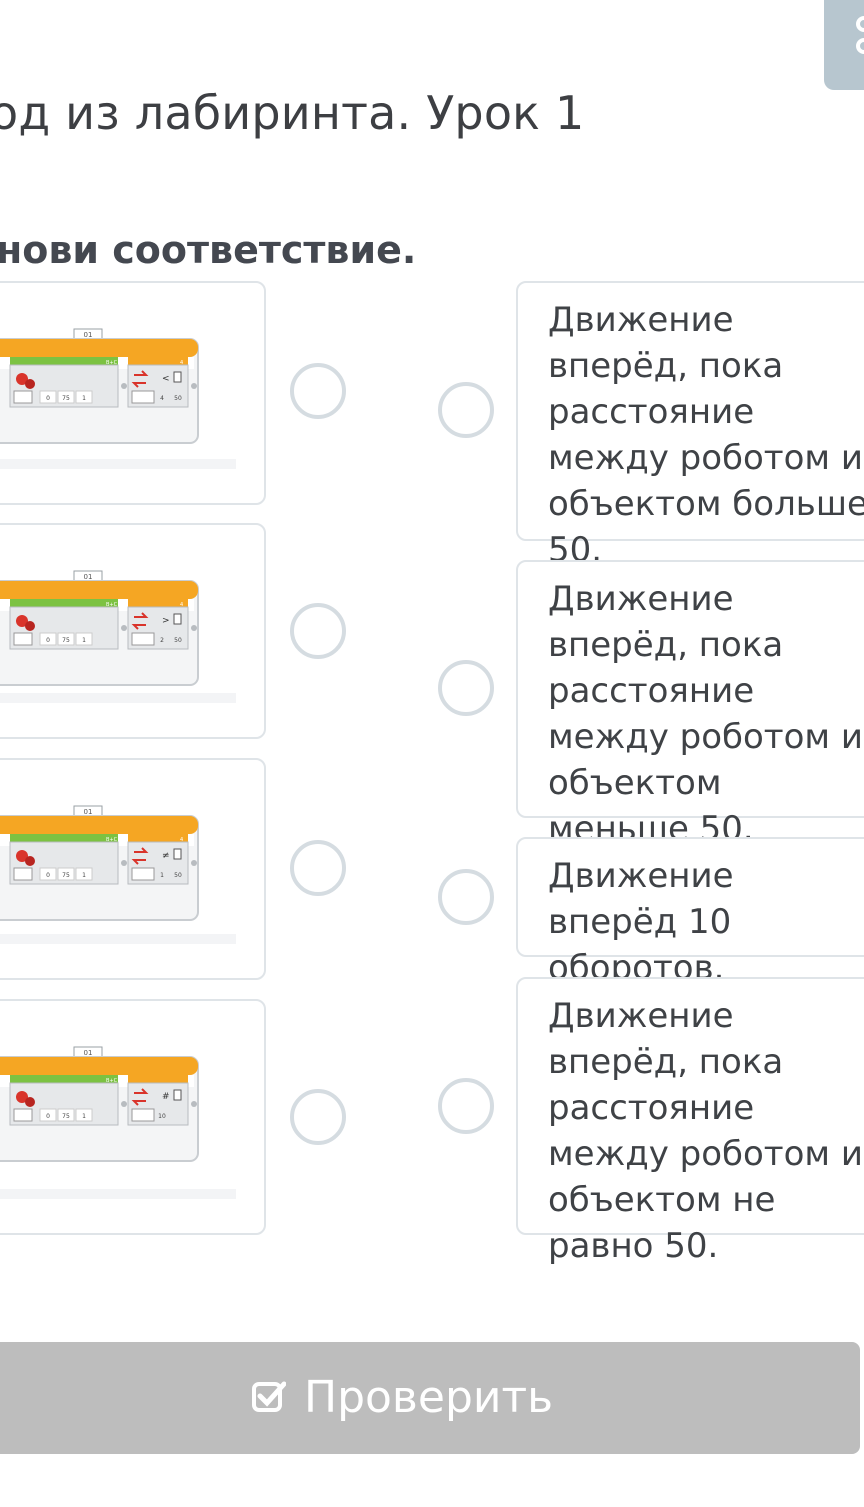  I want to click on sensor-value: 10, so click(162, 1116).